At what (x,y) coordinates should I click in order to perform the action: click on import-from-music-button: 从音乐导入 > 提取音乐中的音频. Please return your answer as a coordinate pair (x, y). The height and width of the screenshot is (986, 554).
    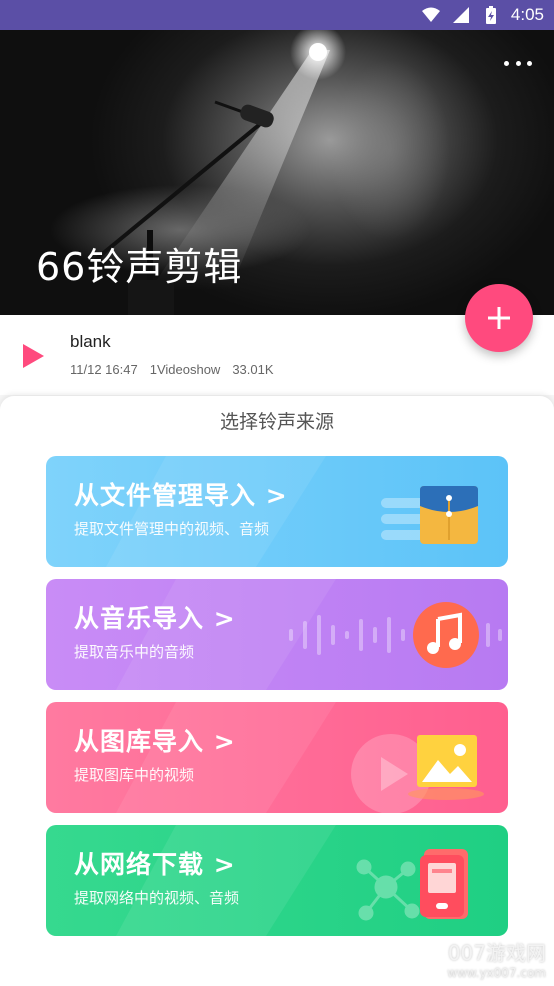
    Looking at the image, I should click on (277, 634).